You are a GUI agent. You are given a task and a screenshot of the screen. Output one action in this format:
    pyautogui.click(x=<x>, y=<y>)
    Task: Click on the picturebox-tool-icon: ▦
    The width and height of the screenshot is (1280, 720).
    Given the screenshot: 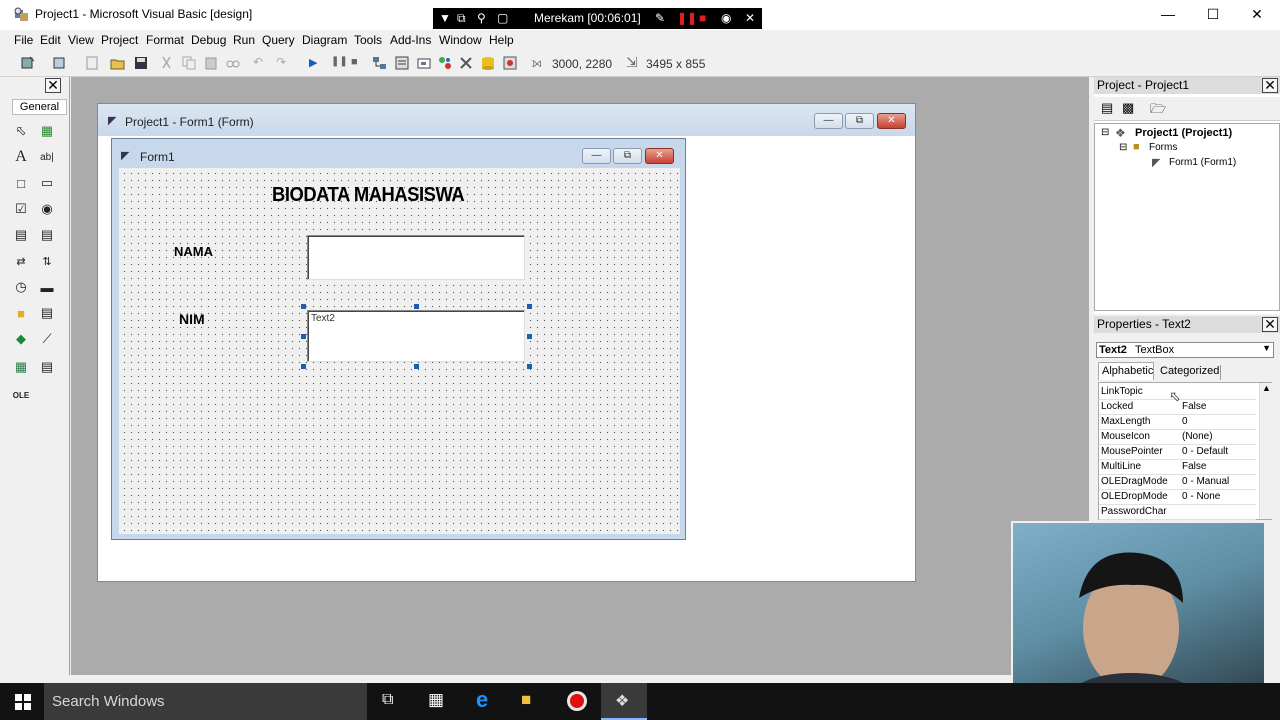 What is the action you would take?
    pyautogui.click(x=47, y=131)
    